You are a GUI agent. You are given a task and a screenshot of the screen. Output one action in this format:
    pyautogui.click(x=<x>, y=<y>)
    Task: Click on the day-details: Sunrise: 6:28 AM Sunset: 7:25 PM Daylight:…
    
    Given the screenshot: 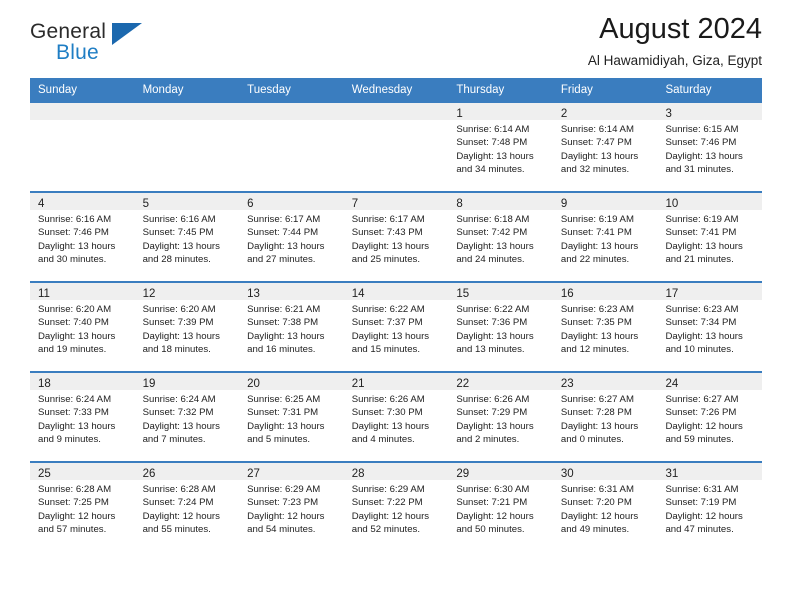 What is the action you would take?
    pyautogui.click(x=82, y=508)
    